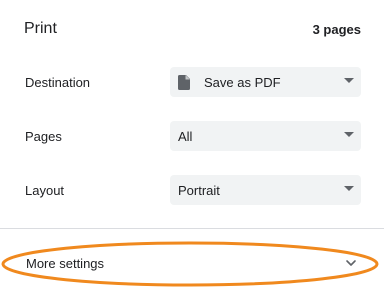 The image size is (384, 302). What do you see at coordinates (185, 136) in the screenshot?
I see `pages-value: All` at bounding box center [185, 136].